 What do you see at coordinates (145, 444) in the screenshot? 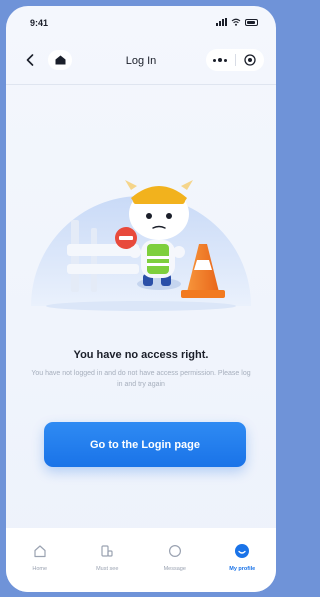
I see `go-to-login-button: Go to the Login page` at bounding box center [145, 444].